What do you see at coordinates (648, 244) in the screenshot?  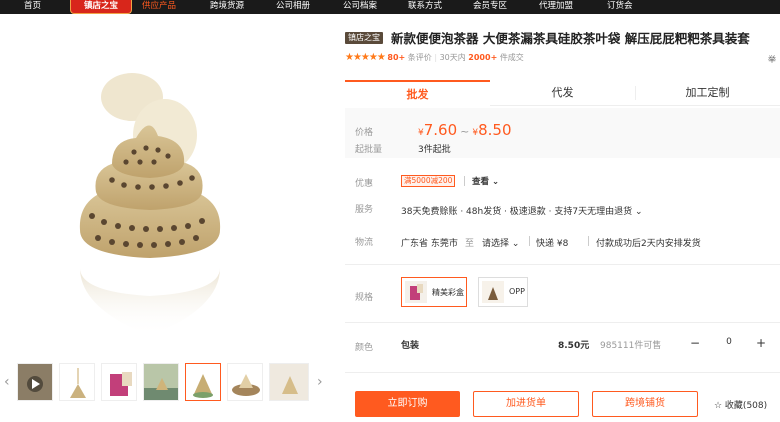 I see `logistics-delivery: 付款成功后2天内安排发货` at bounding box center [648, 244].